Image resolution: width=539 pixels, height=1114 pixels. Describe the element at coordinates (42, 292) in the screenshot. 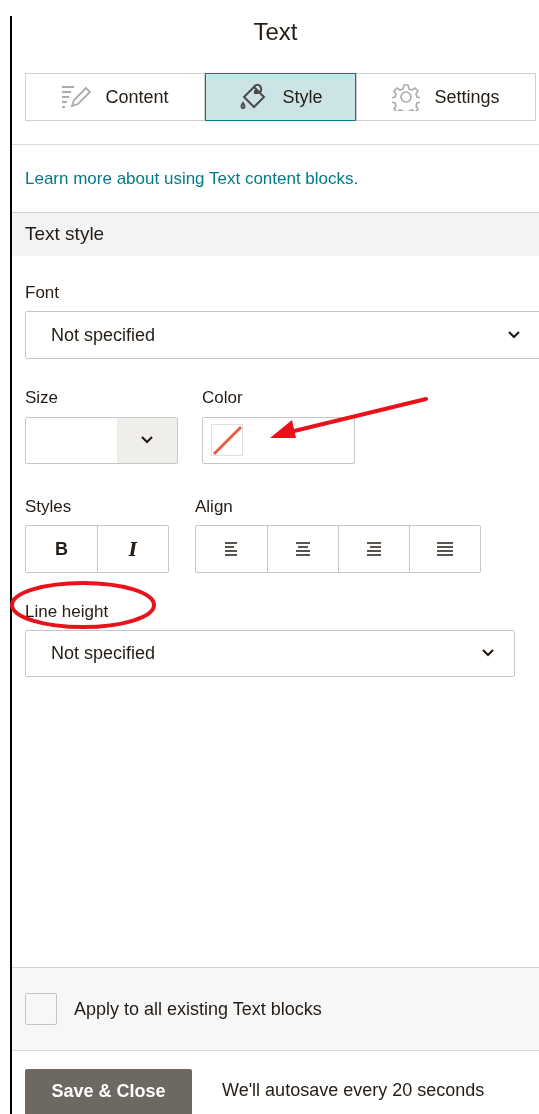

I see `field-label: Font` at that location.